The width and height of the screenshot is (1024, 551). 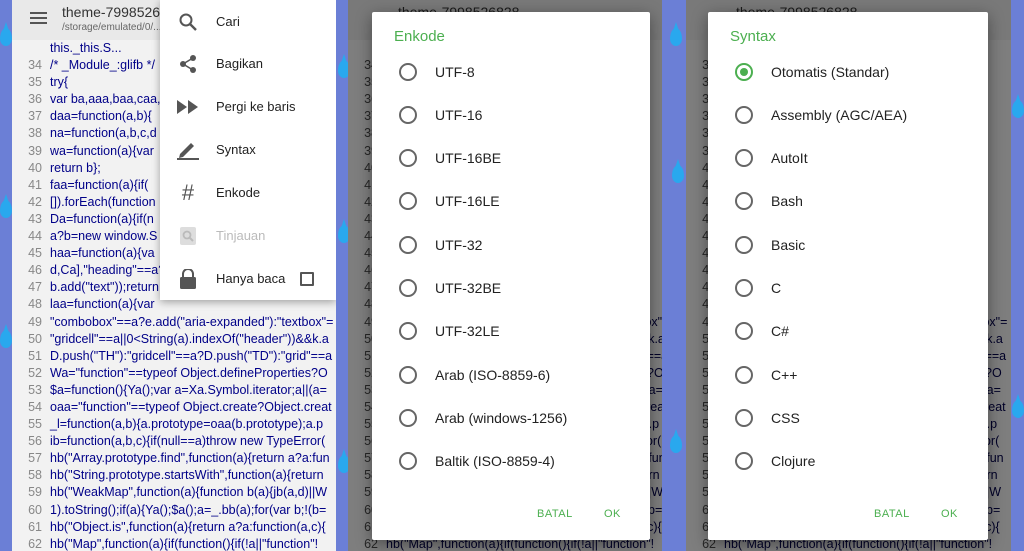 I want to click on read-only-checkbox, so click(x=307, y=278).